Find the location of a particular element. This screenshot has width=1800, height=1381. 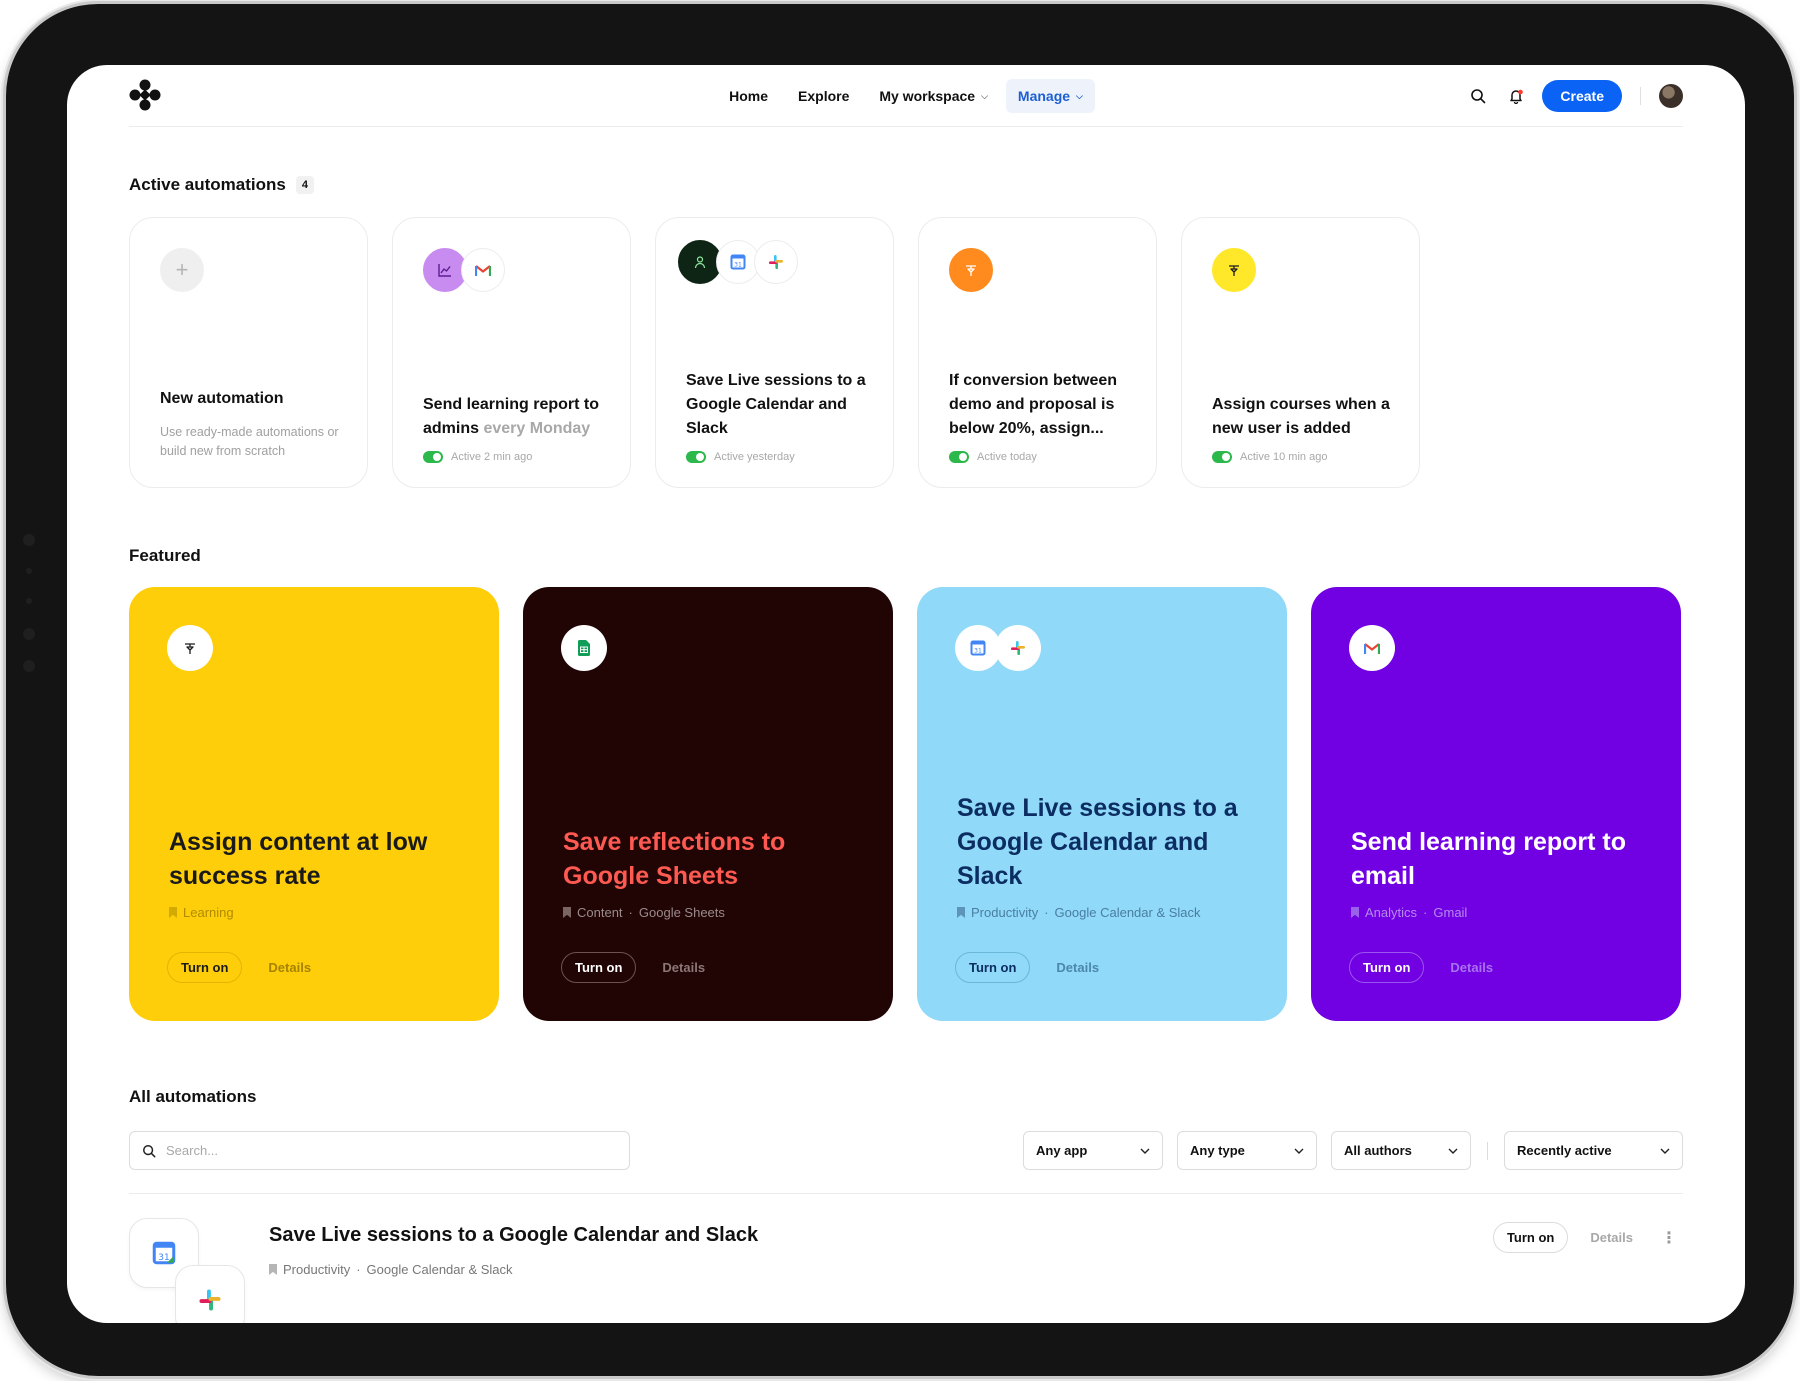

nav-home: Home is located at coordinates (748, 96).